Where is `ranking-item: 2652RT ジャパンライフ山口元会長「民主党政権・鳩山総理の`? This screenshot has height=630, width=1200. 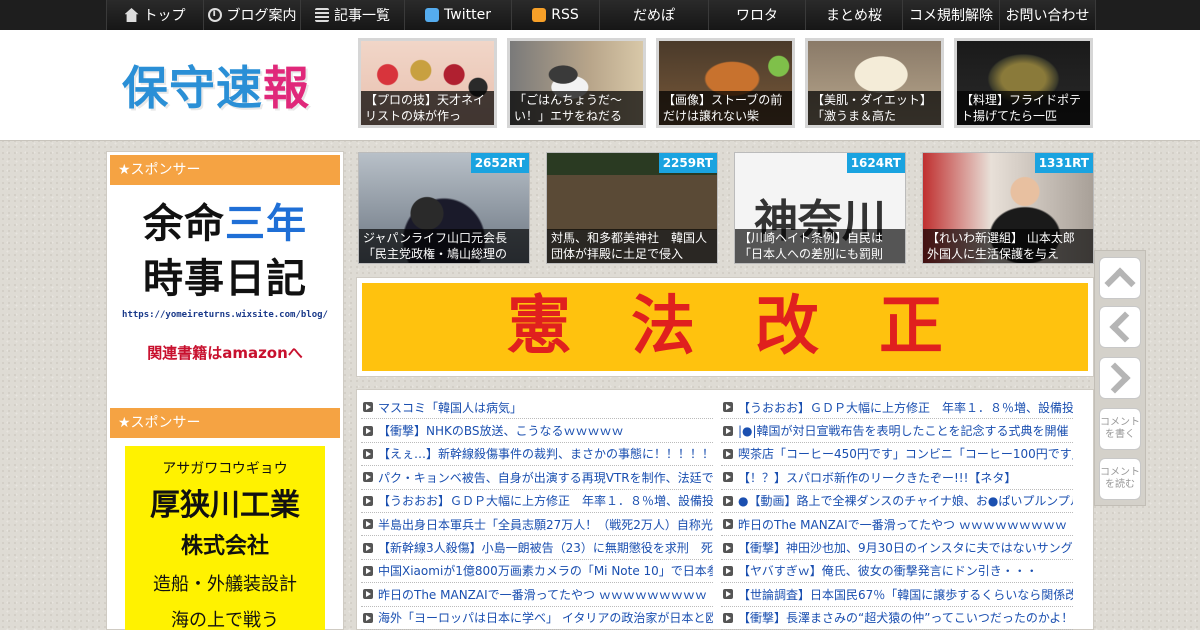
ranking-item: 2652RT ジャパンライフ山口元会長「民主党政権・鳩山総理の is located at coordinates (444, 208).